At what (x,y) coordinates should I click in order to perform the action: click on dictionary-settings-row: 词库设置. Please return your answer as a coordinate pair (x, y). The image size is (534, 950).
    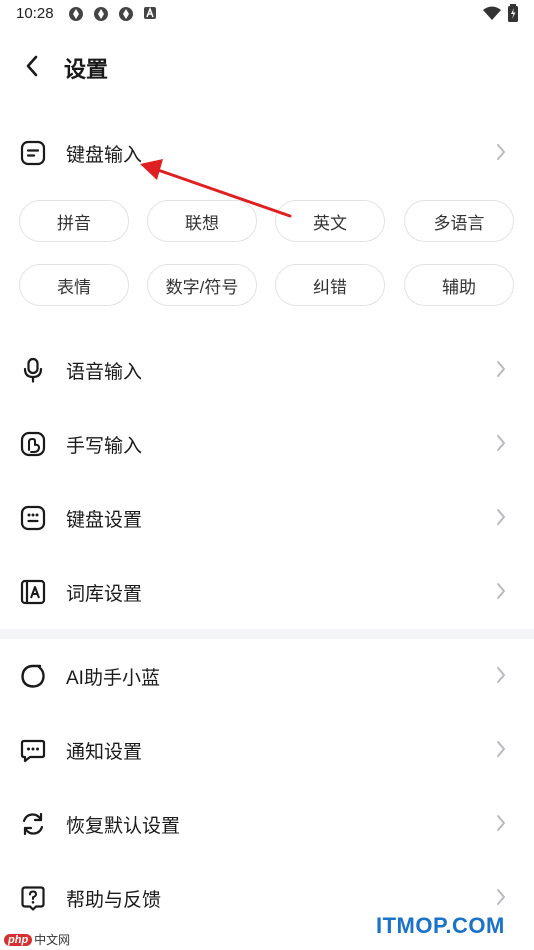
    Looking at the image, I should click on (267, 591).